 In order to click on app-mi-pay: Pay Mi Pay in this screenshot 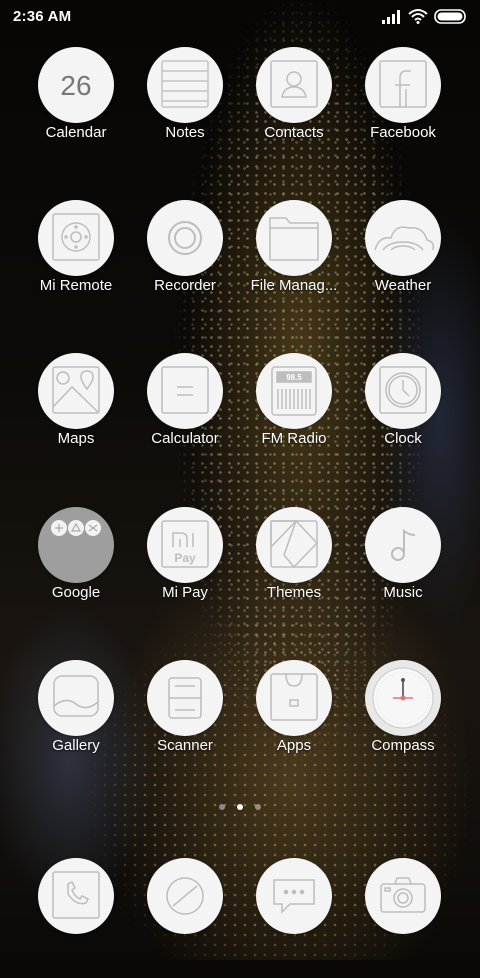, I will do `click(185, 567)`.